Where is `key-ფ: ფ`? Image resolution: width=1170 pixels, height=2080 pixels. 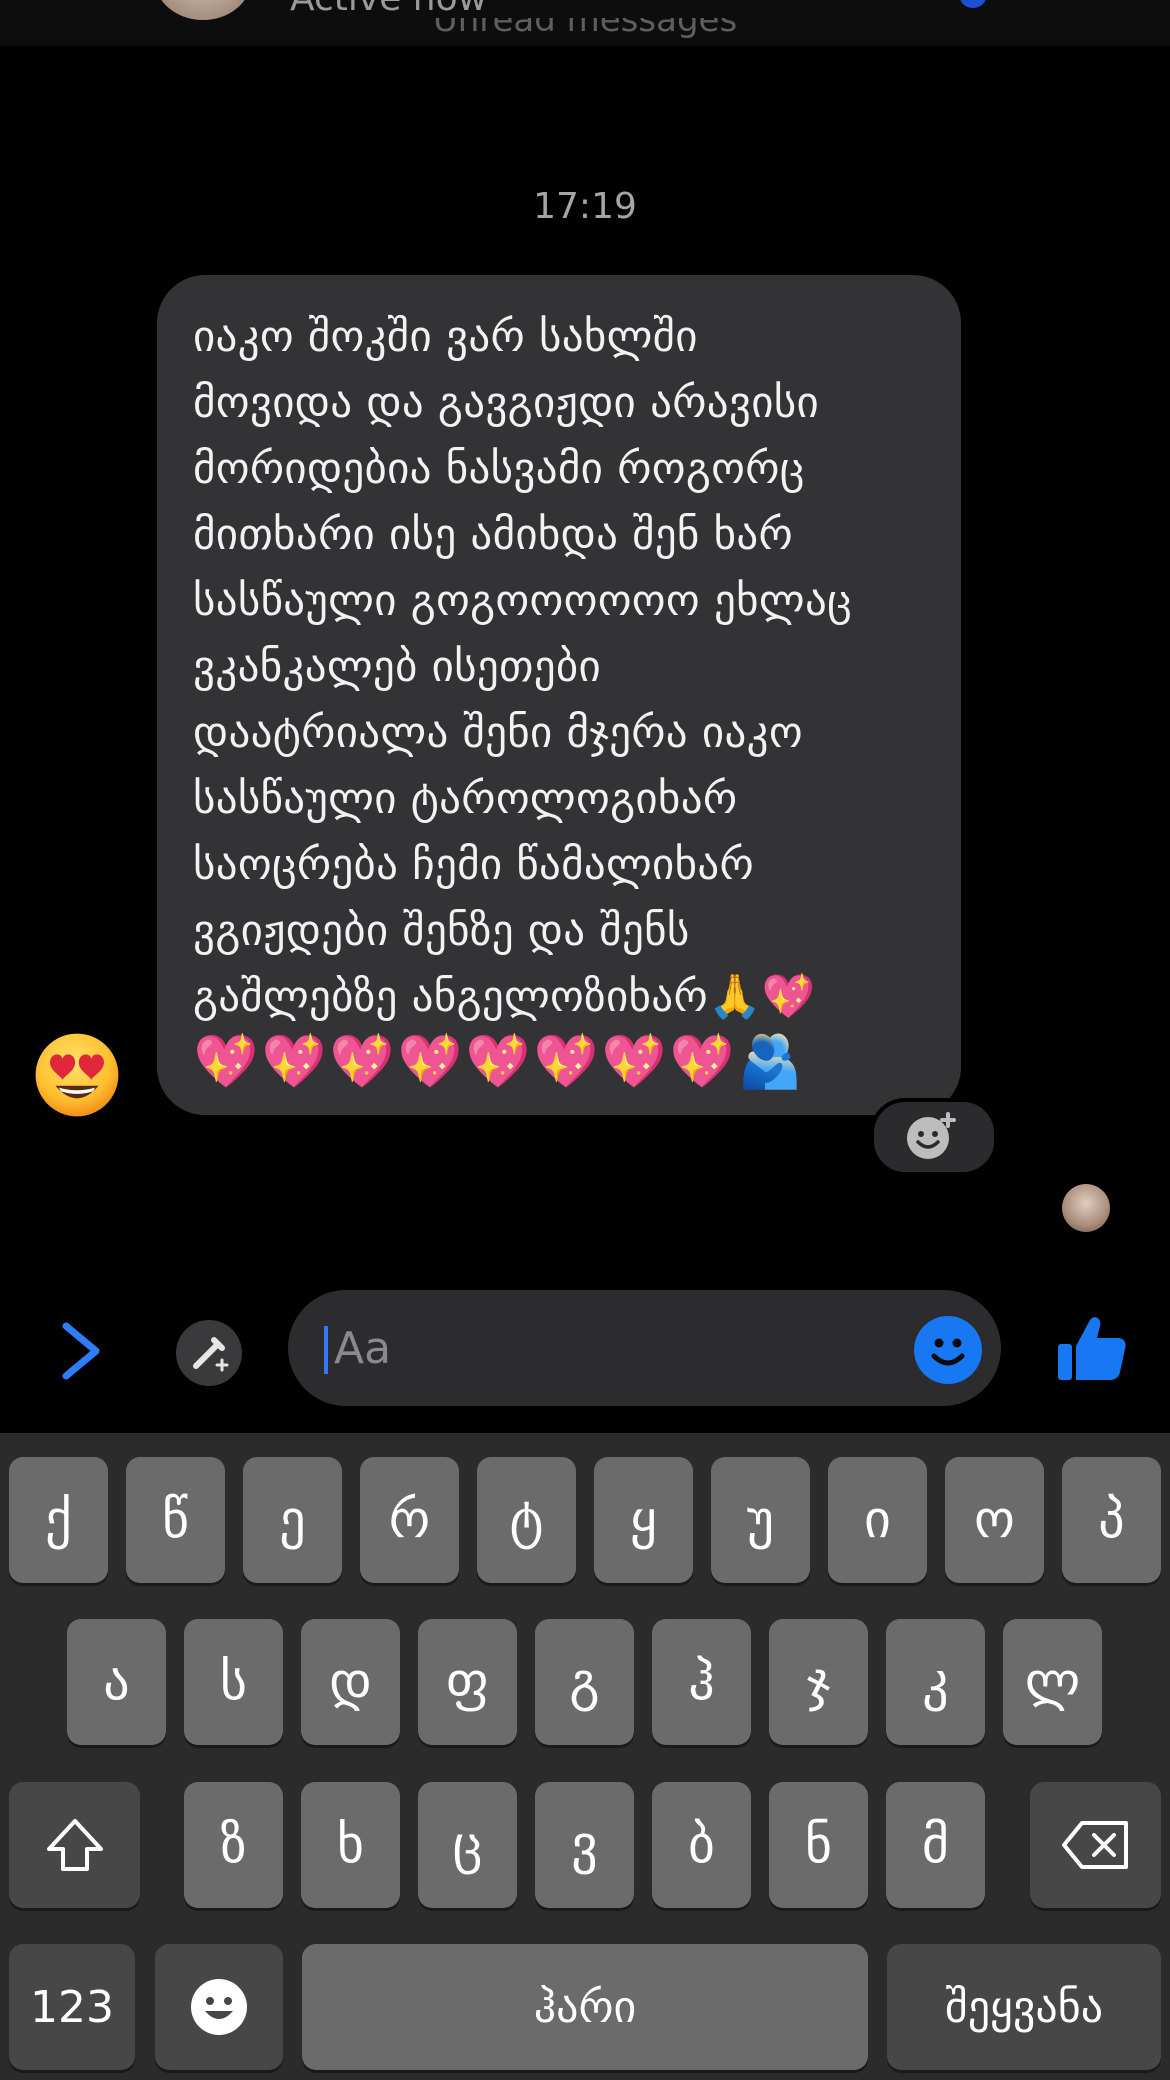 key-ფ: ფ is located at coordinates (467, 1682).